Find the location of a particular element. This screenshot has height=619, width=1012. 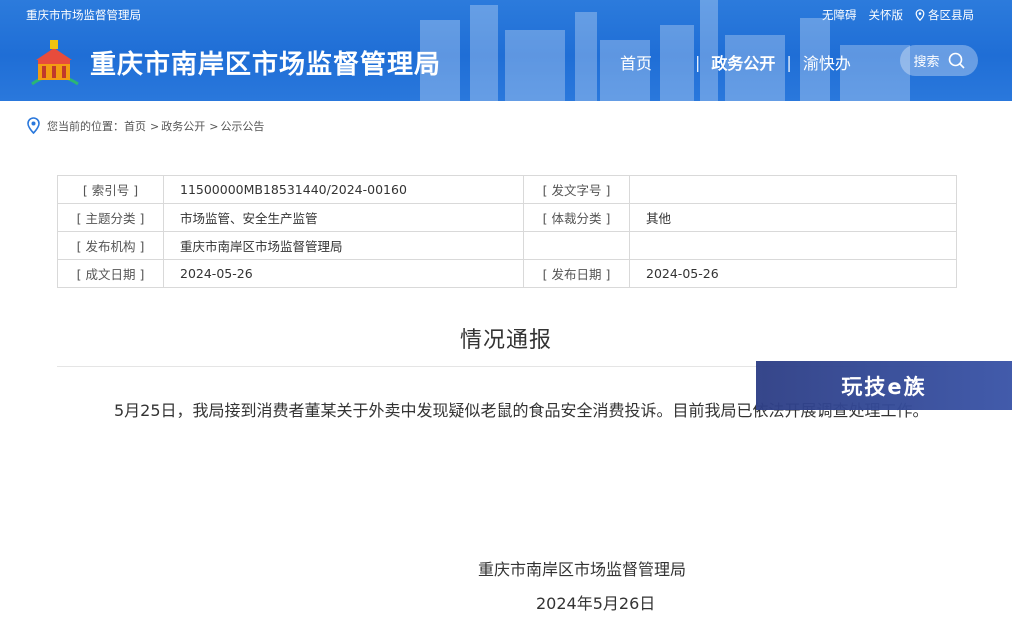

published-date-label: [ 发布日期 ] is located at coordinates (576, 273).